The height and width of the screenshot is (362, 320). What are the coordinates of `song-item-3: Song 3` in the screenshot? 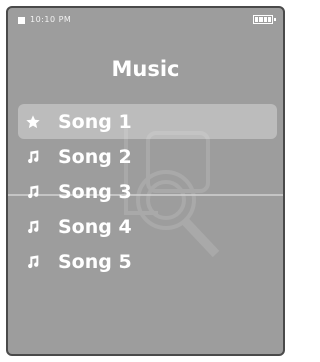 It's located at (147, 191).